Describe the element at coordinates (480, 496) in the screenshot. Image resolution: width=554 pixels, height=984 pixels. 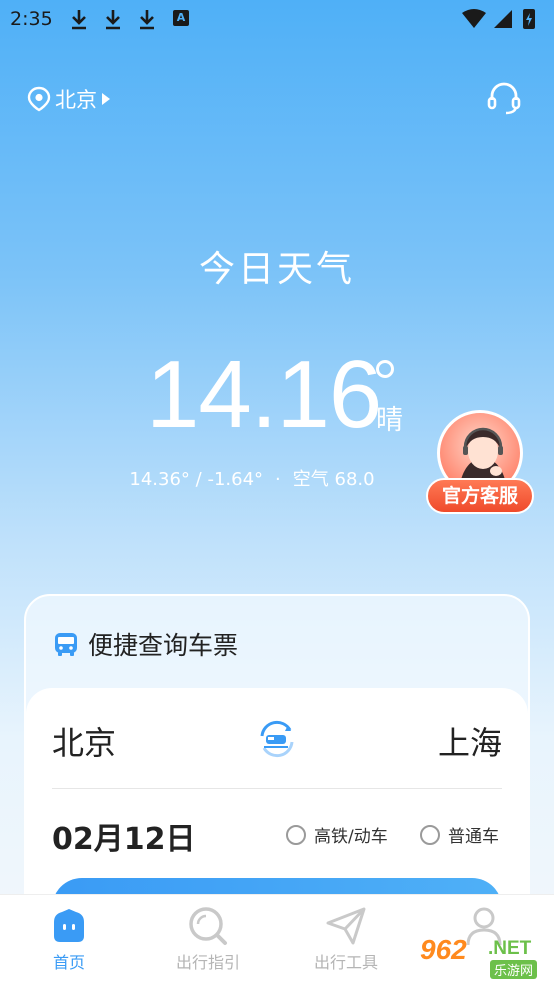
I see `service-badge: 官方客服` at that location.